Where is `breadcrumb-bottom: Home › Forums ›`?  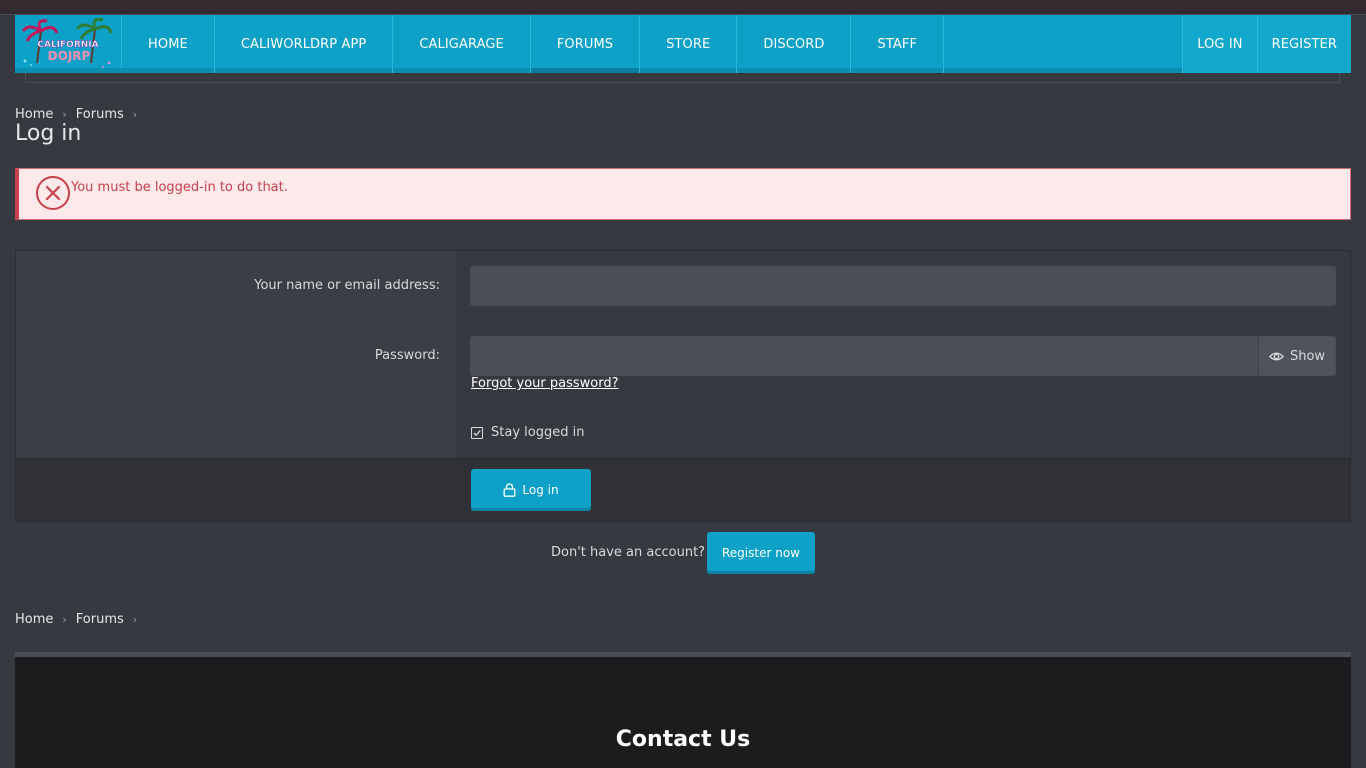 breadcrumb-bottom: Home › Forums › is located at coordinates (80, 619).